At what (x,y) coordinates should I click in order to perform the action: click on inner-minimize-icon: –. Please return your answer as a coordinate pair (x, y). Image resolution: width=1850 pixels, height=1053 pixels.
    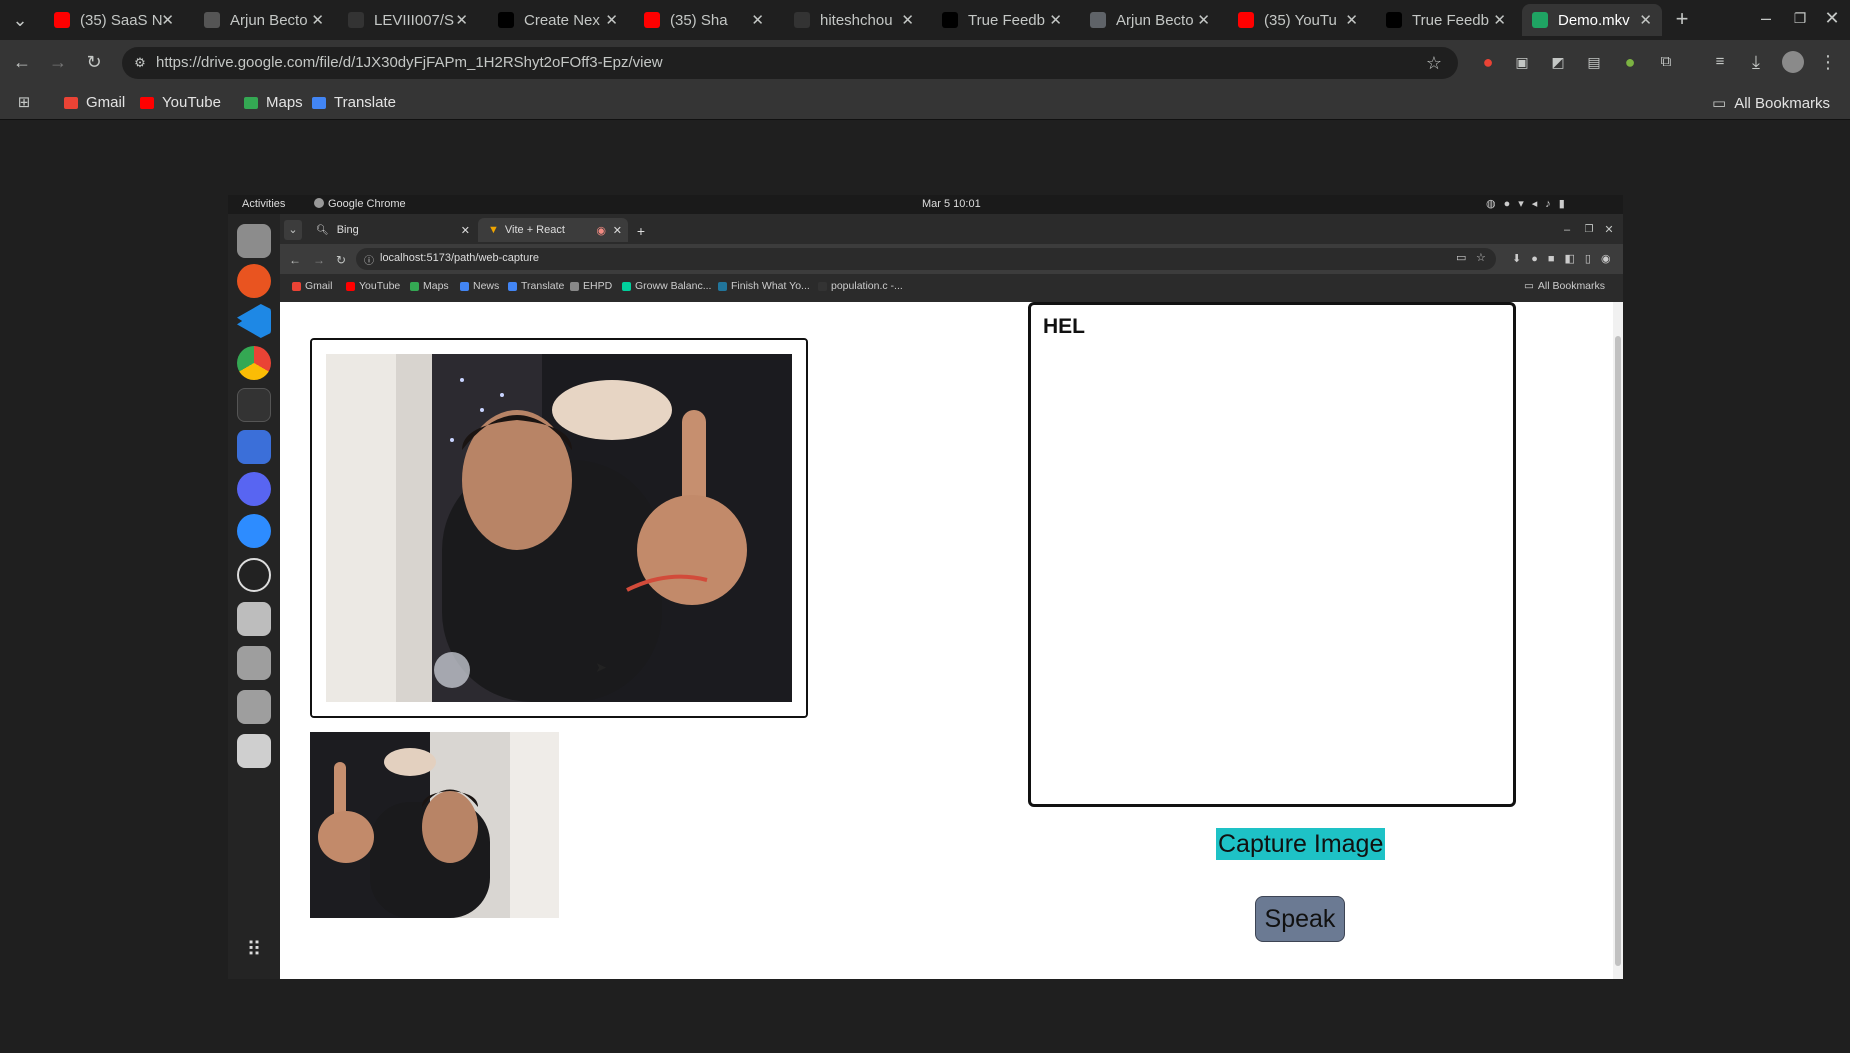
    Looking at the image, I should click on (1567, 230).